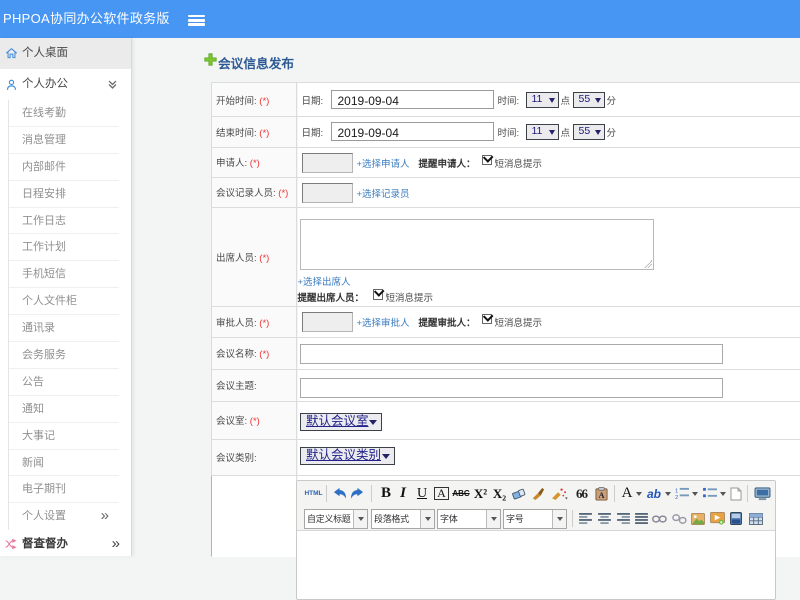 Image resolution: width=800 pixels, height=600 pixels. What do you see at coordinates (601, 495) in the screenshot?
I see `svg-text: A` at bounding box center [601, 495].